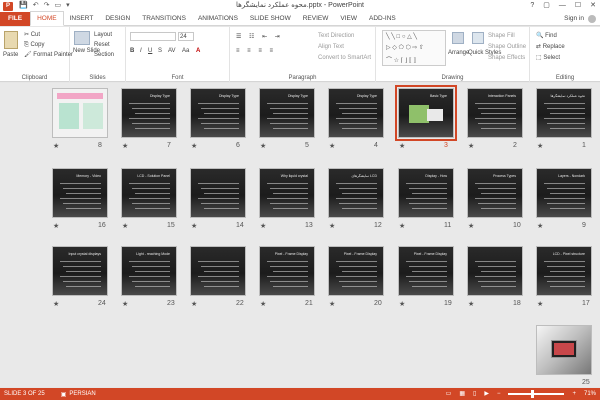 This screenshot has height=400, width=600. What do you see at coordinates (153, 36) in the screenshot?
I see `font-name-combo` at bounding box center [153, 36].